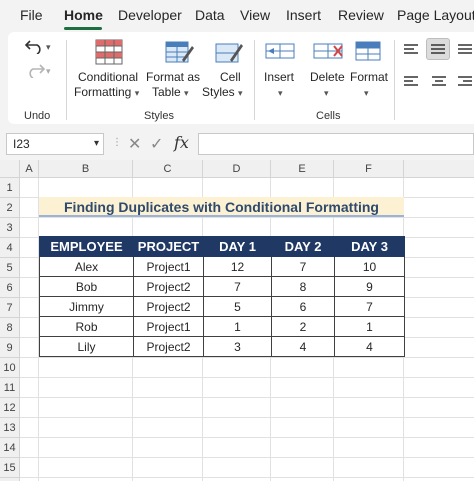 The width and height of the screenshot is (474, 481). Describe the element at coordinates (156, 144) in the screenshot. I see `enter-icon: ✓` at that location.